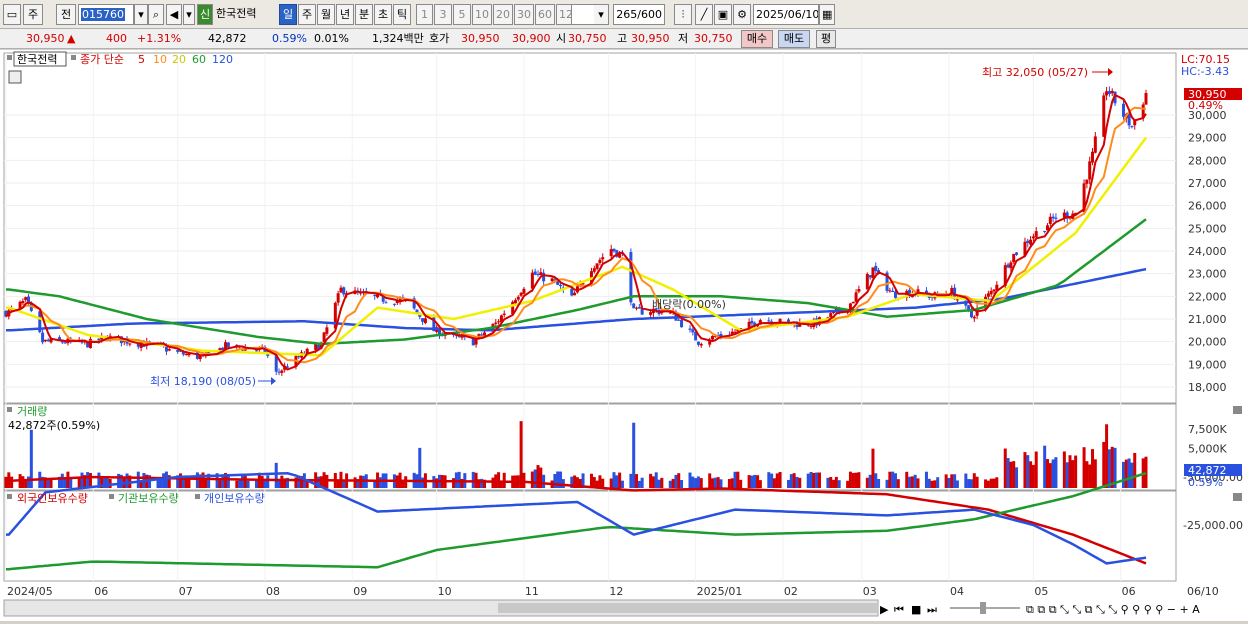 This screenshot has height=624, width=1248. I want to click on calendar-icon: ▦, so click(827, 14).